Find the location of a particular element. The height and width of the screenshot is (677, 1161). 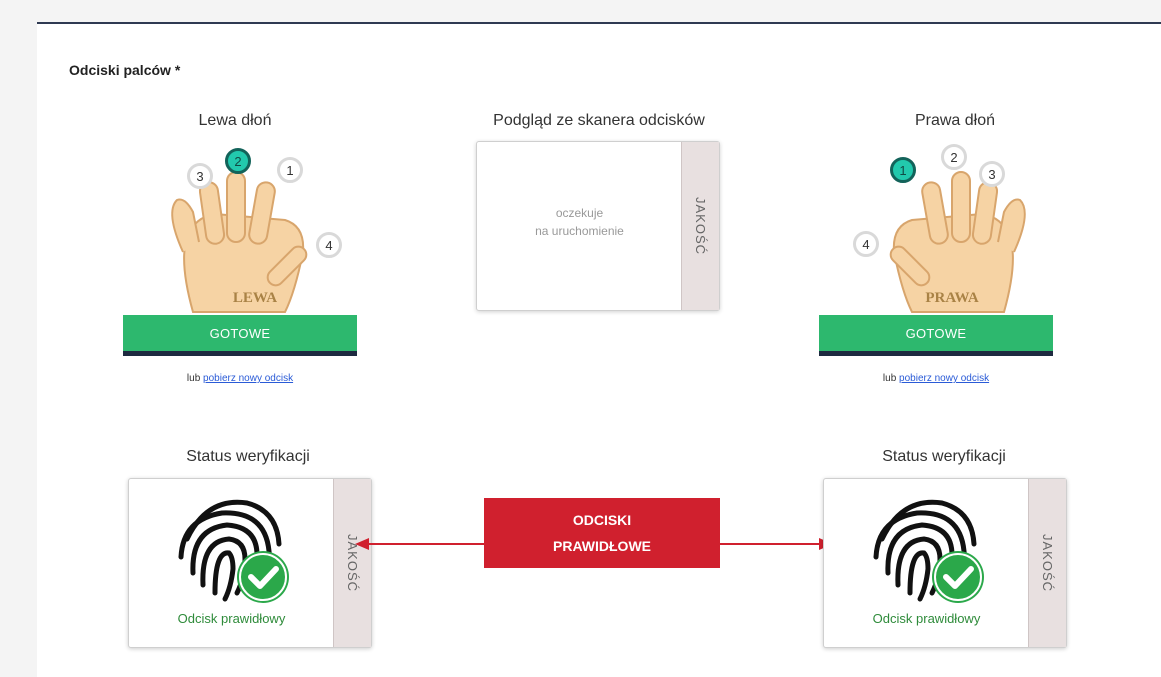

result-banner: ODCISKI PRAWIDŁOWE is located at coordinates (602, 533).